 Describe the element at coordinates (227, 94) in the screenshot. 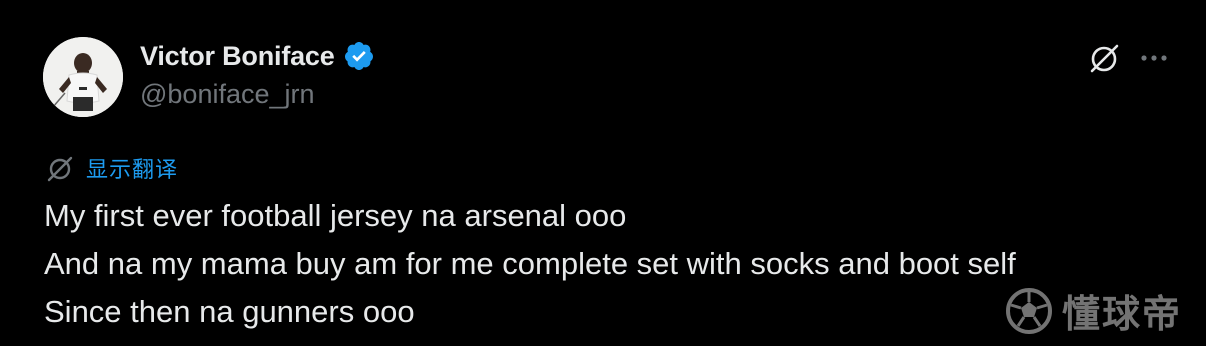

I see `author-handle: @boniface_jrn` at that location.